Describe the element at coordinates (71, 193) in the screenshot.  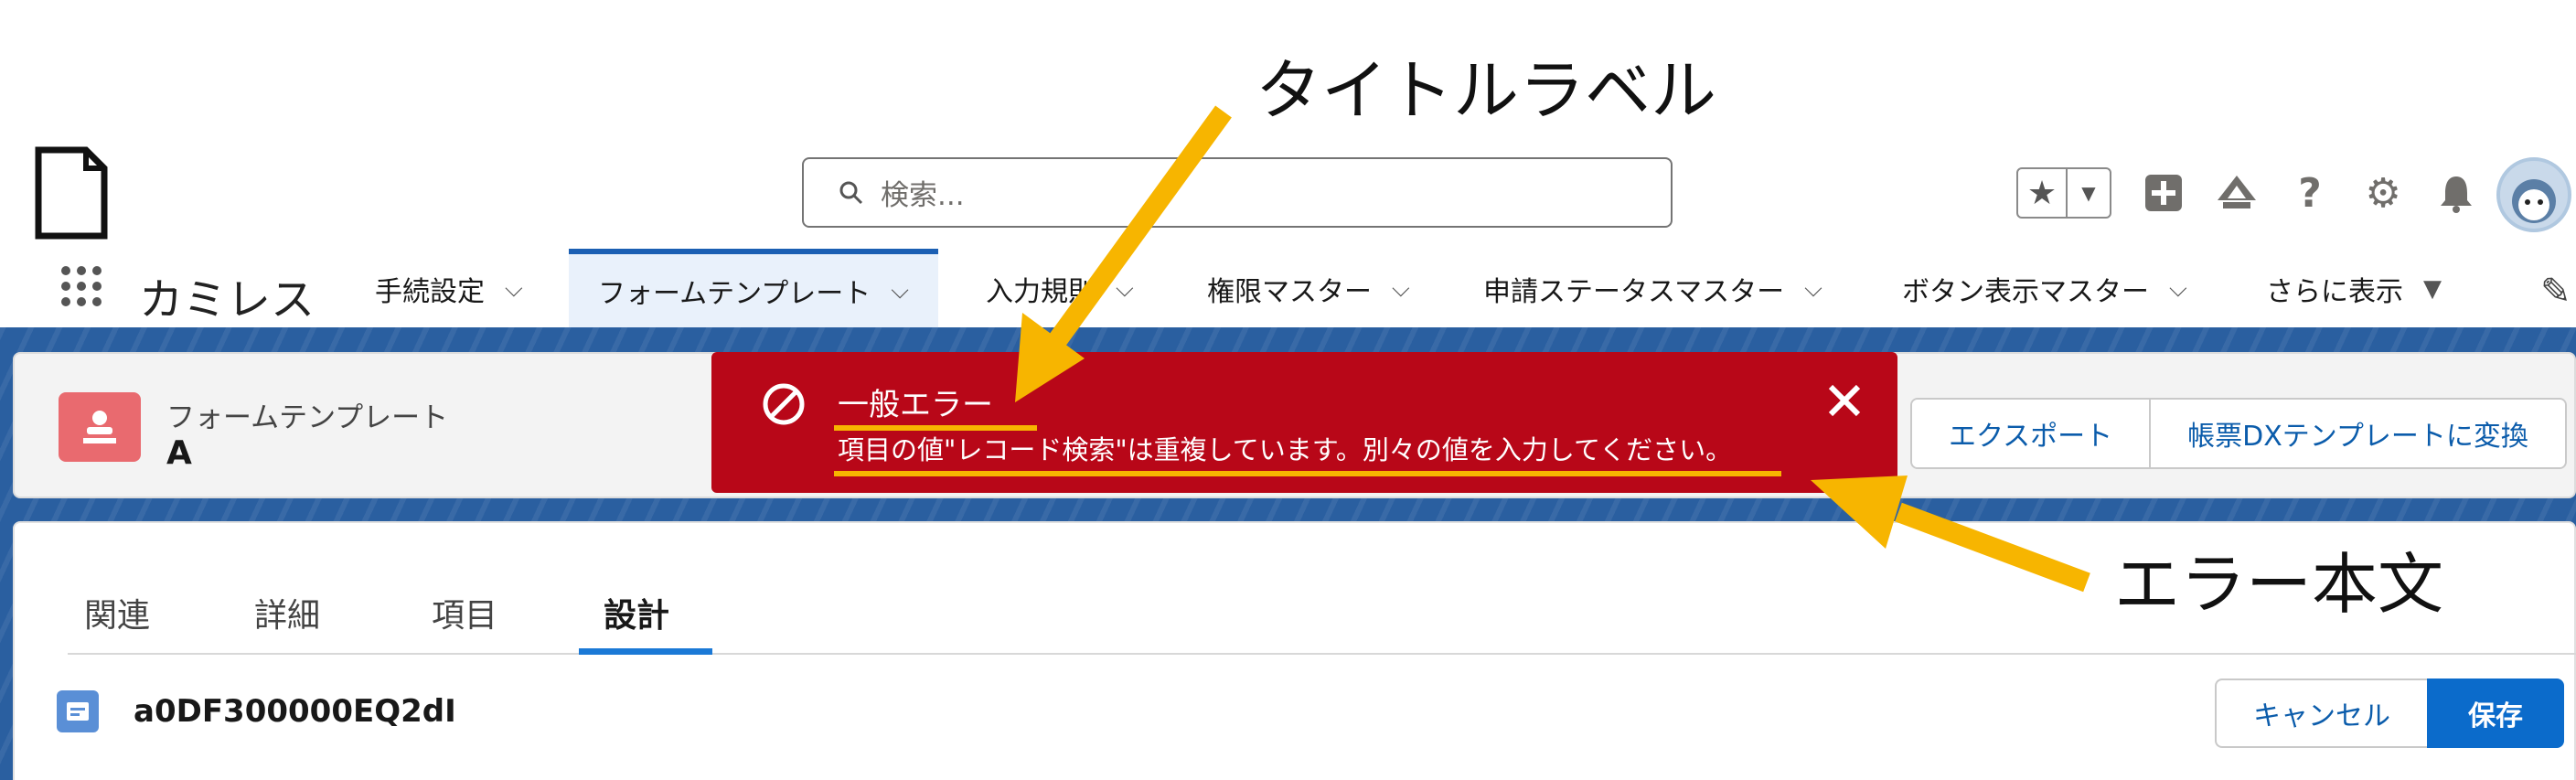
I see `app-logo-icon` at that location.